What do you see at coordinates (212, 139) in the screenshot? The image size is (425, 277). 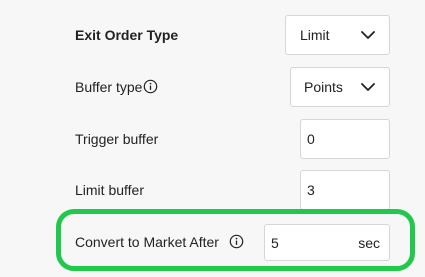 I see `trigger-buffer-row: Trigger buffer 0` at bounding box center [212, 139].